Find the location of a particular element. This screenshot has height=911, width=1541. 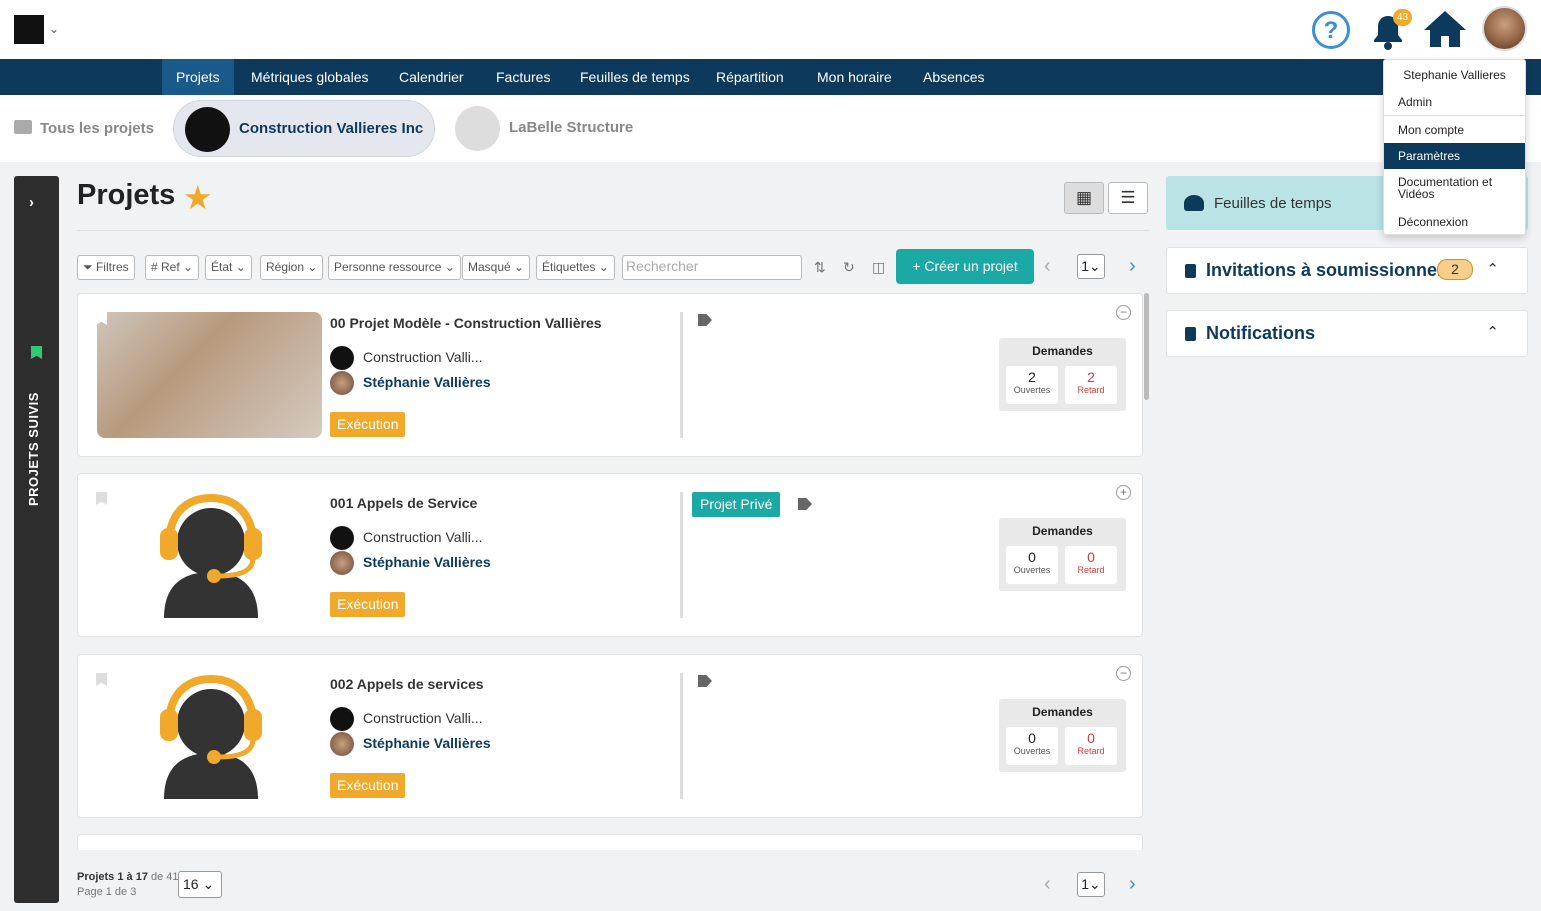

menu-documentation: Documentation et Vidéos is located at coordinates (1454, 188).